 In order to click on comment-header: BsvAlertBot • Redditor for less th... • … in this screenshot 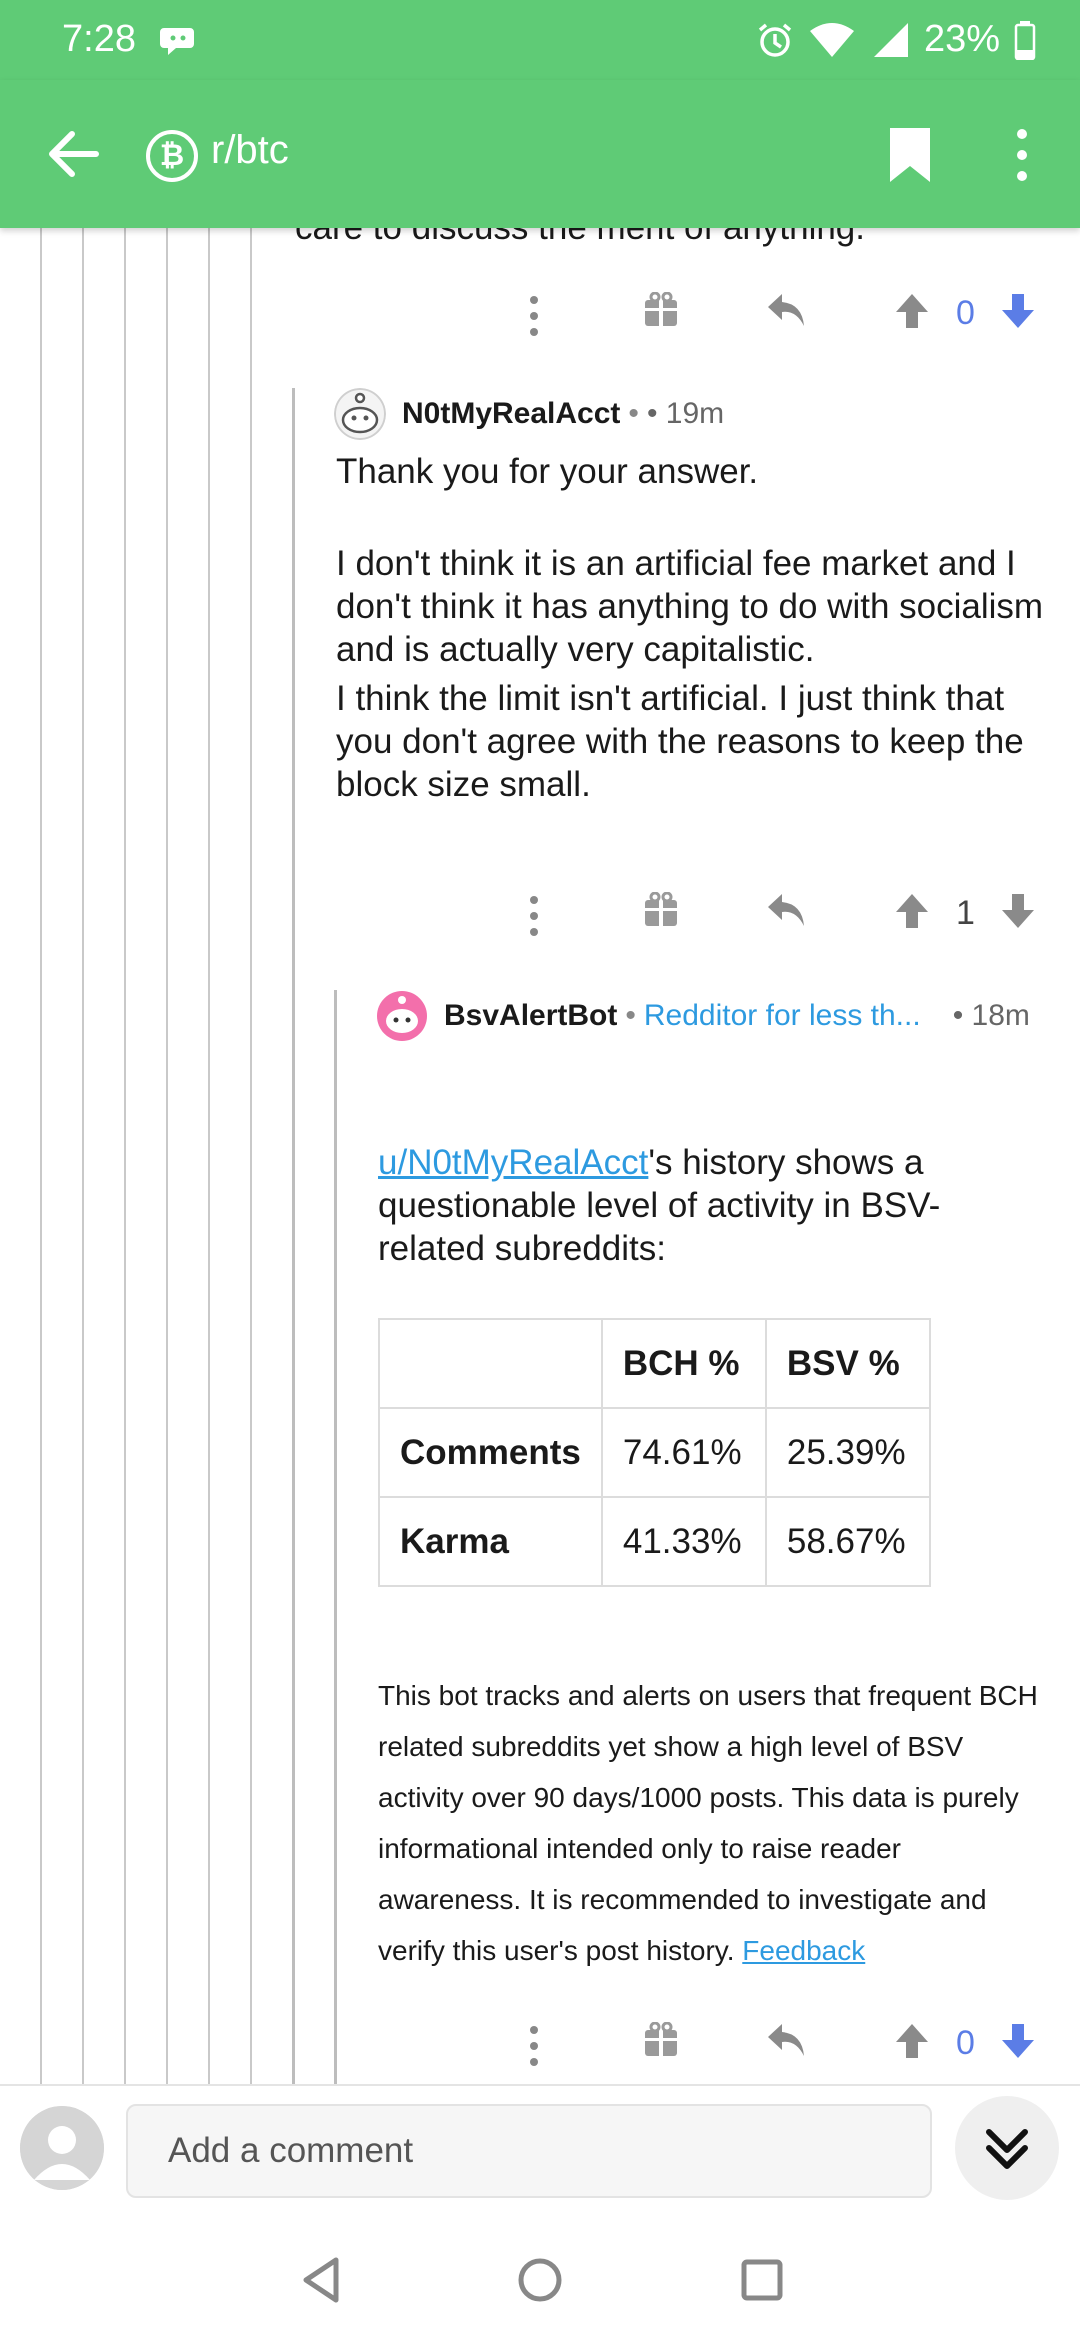, I will do `click(703, 1016)`.